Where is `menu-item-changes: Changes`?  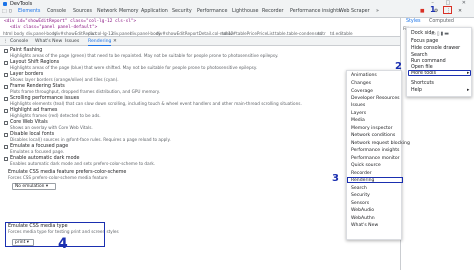 menu-item-changes: Changes is located at coordinates (361, 83).